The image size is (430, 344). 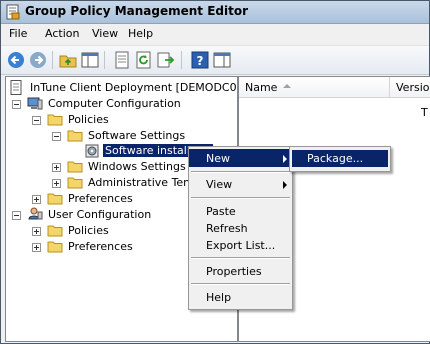 What do you see at coordinates (62, 33) in the screenshot?
I see `menu-action: Action` at bounding box center [62, 33].